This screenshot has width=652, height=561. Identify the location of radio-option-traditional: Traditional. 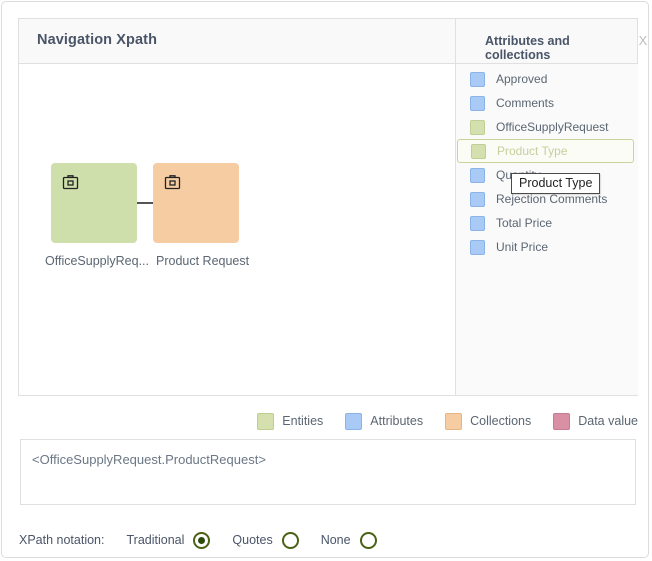
(168, 540).